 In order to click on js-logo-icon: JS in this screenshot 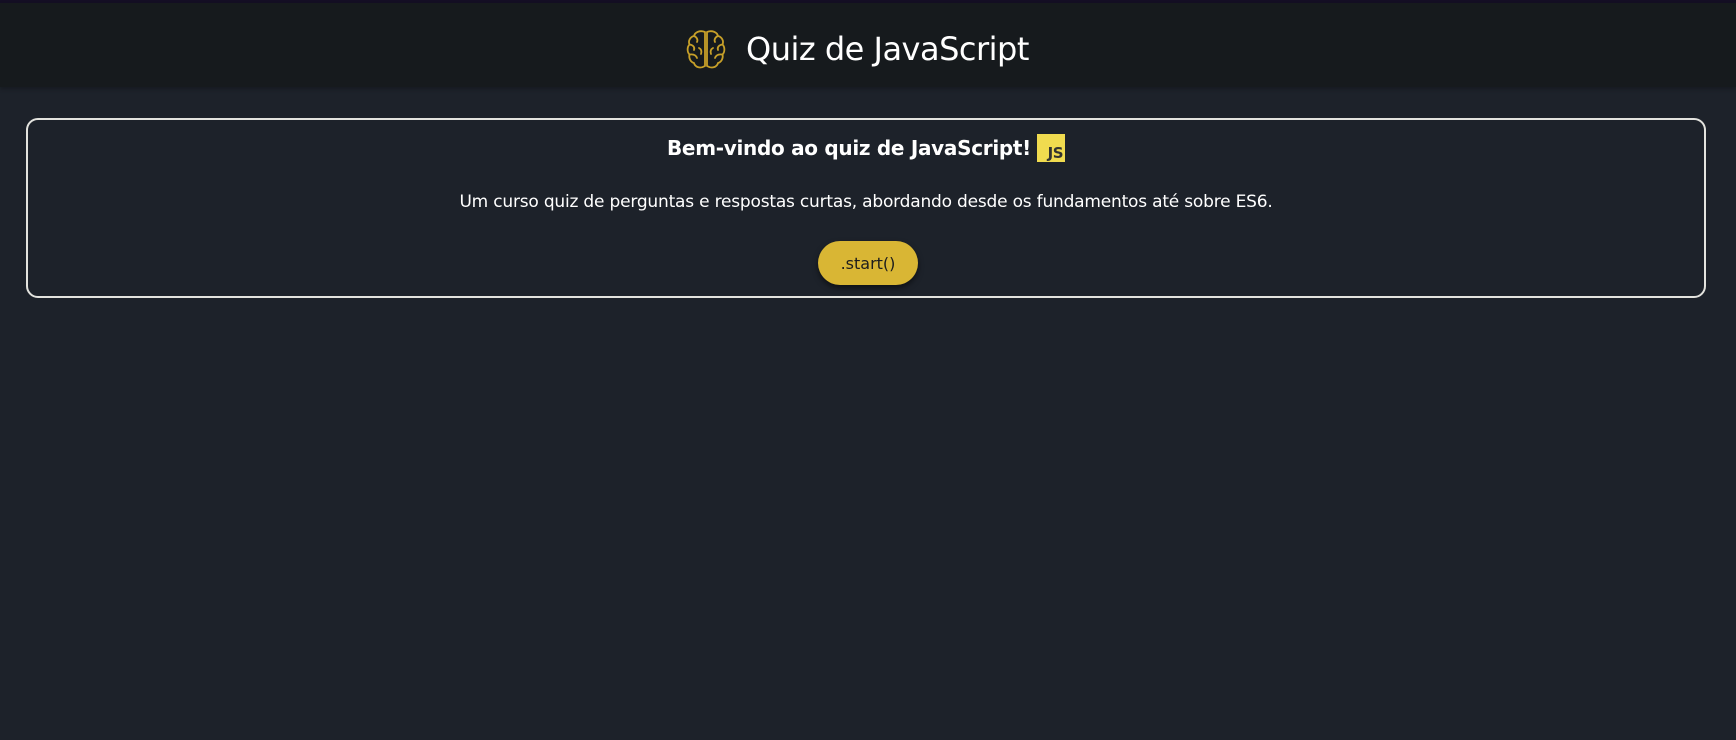, I will do `click(1051, 148)`.